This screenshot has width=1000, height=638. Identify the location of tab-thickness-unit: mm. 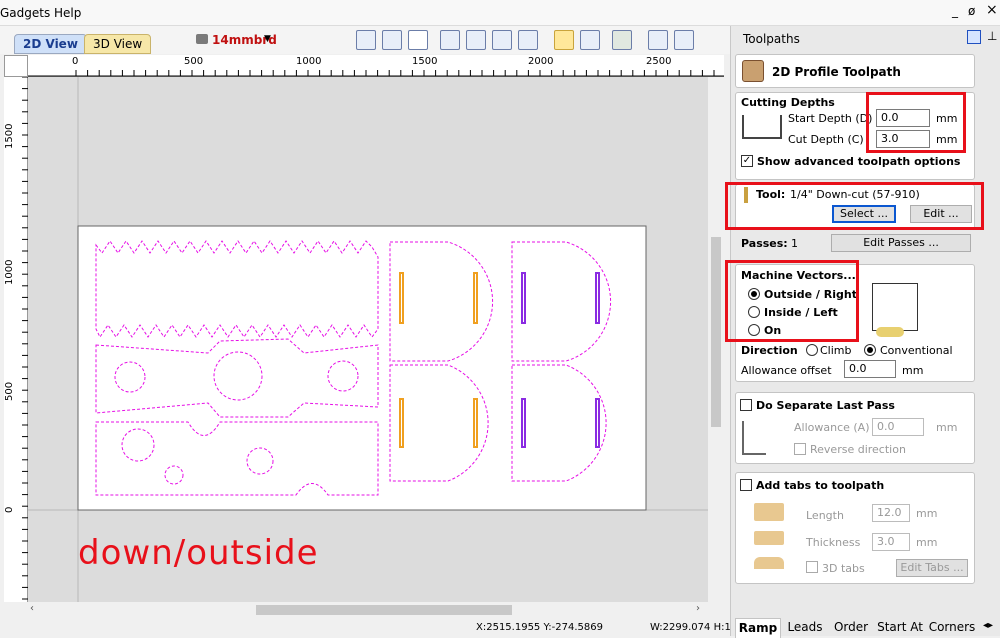
(927, 542).